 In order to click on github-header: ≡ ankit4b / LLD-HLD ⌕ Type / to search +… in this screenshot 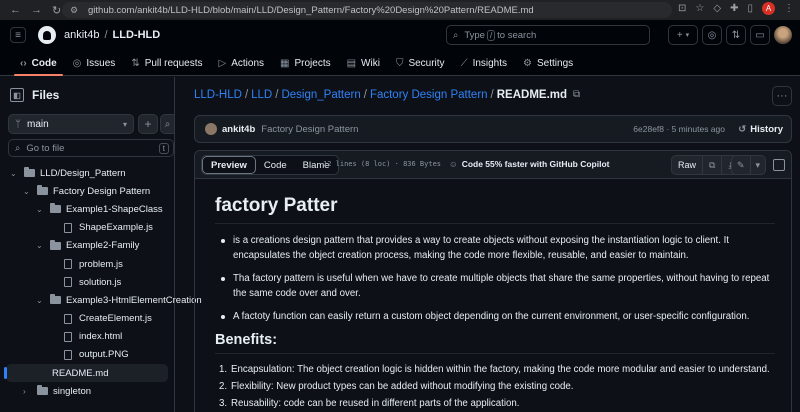, I will do `click(400, 36)`.